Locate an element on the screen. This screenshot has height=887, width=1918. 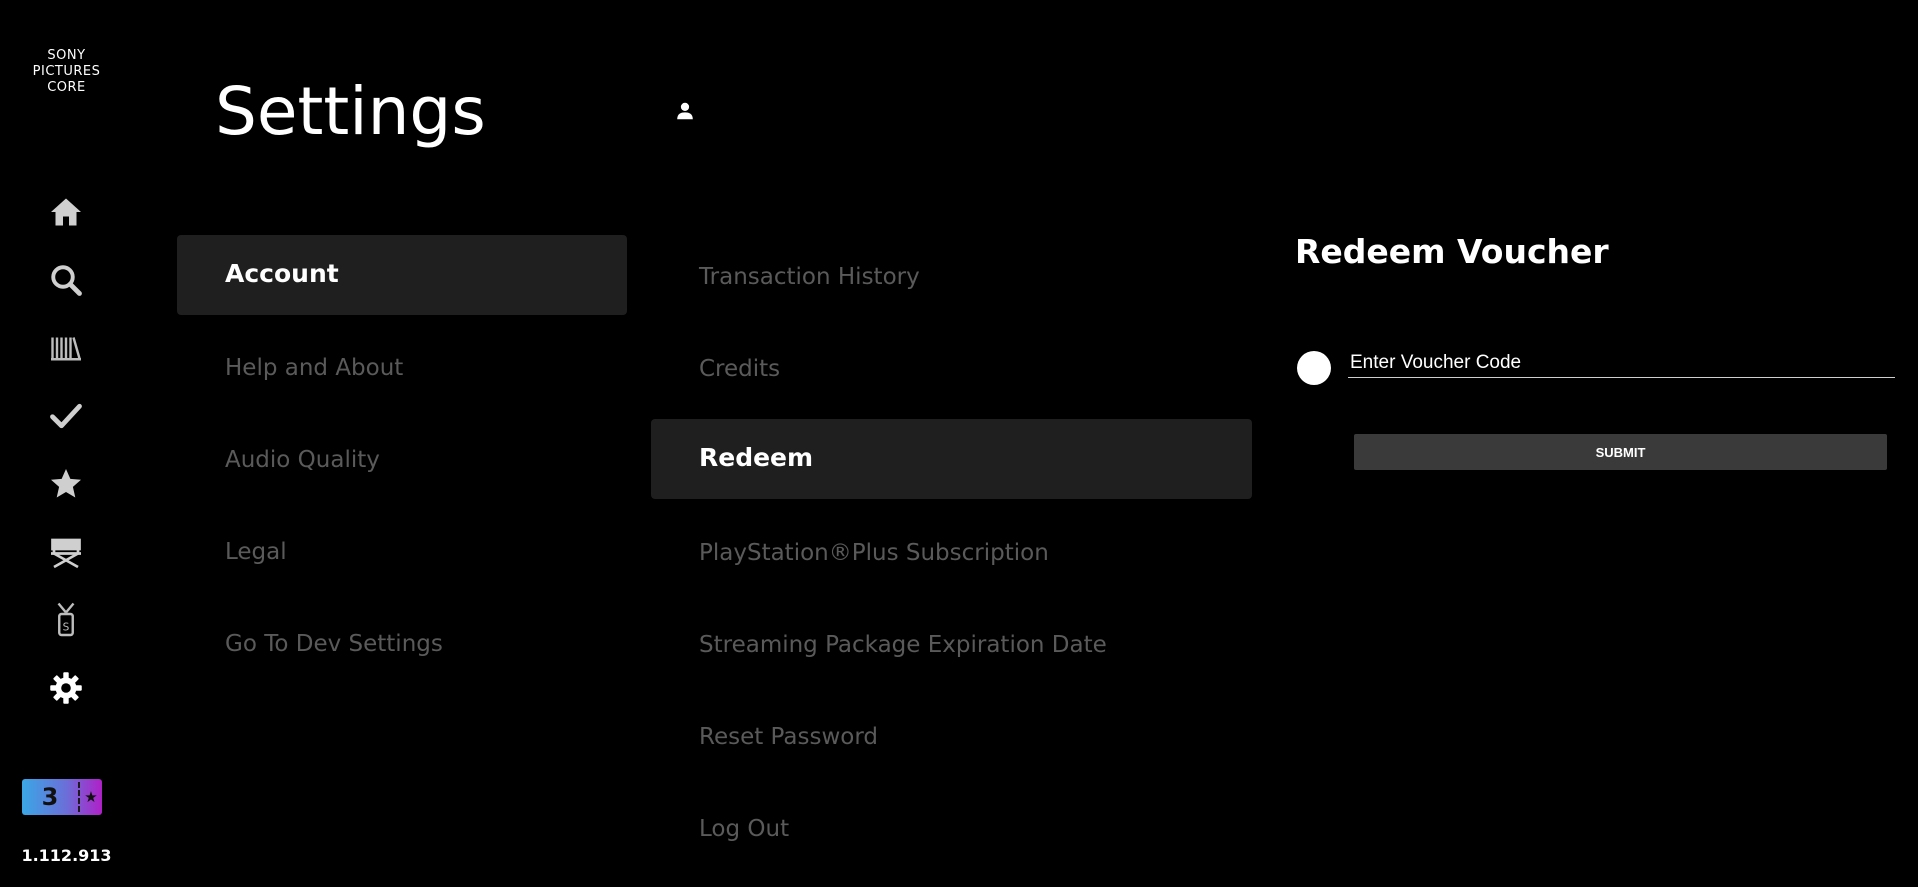
nav-directors is located at coordinates (66, 552).